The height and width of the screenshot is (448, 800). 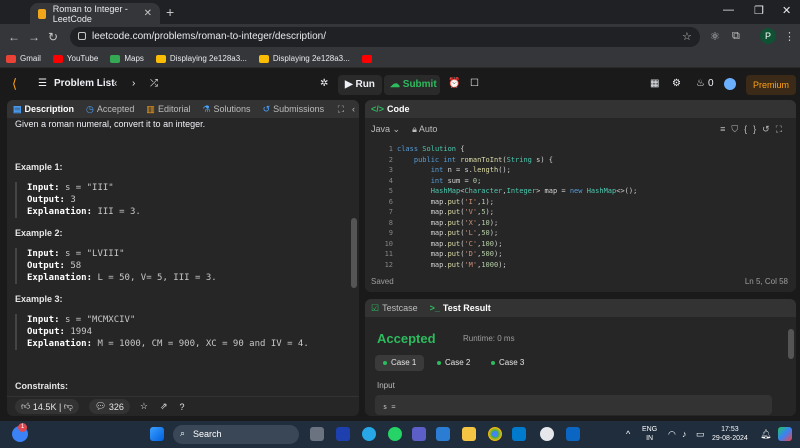 I want to click on share-icon: ⇗, so click(x=164, y=406).